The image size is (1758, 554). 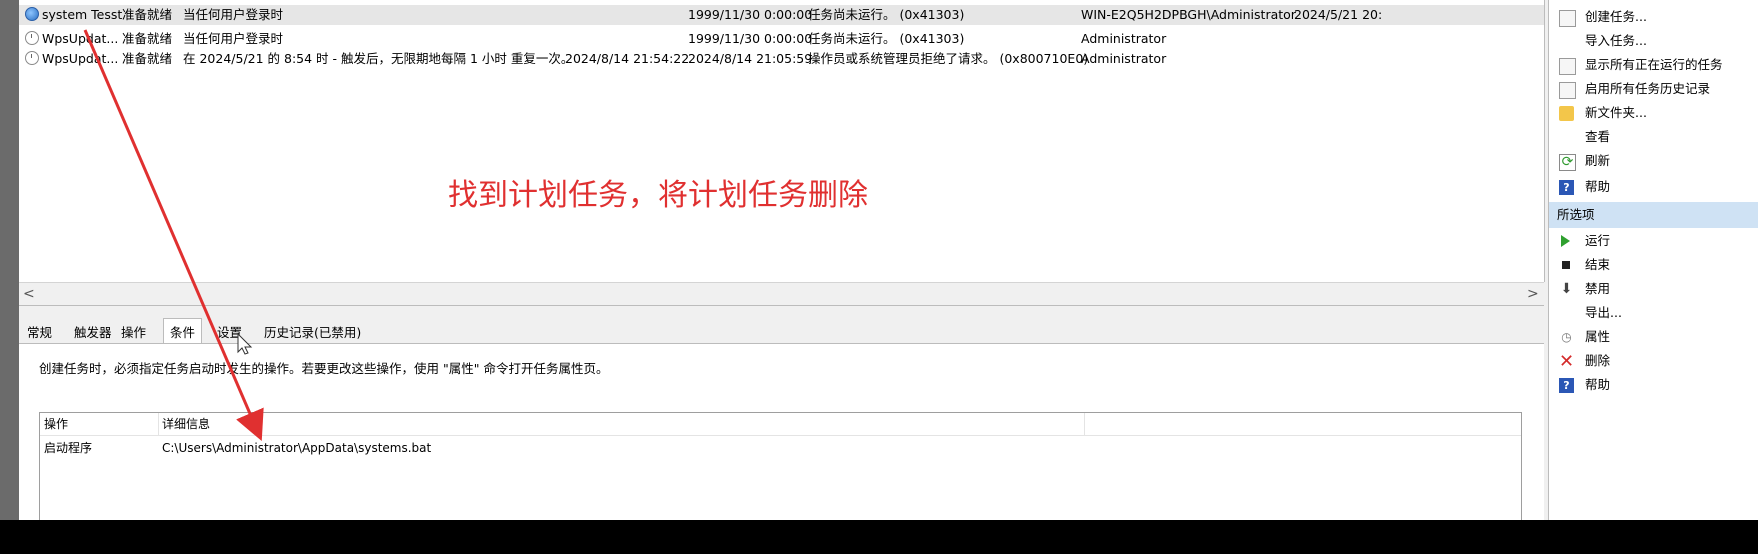 What do you see at coordinates (1567, 18) in the screenshot?
I see `create-task-icon` at bounding box center [1567, 18].